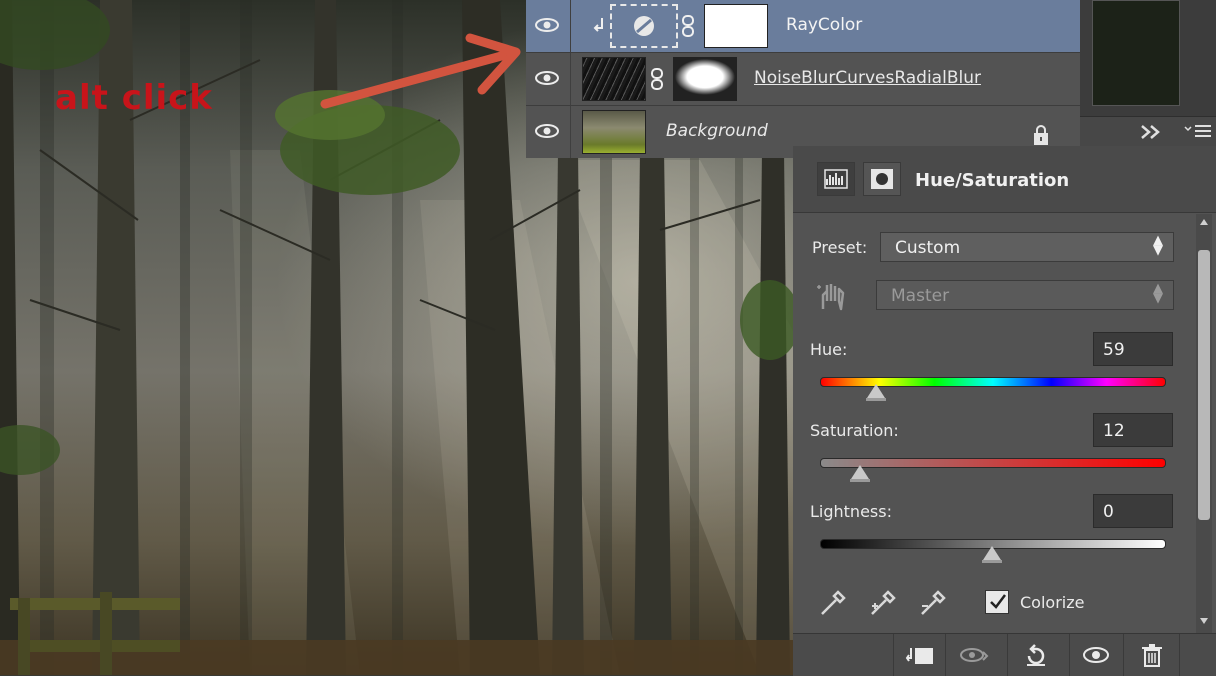  I want to click on colorize-checkbox, so click(997, 602).